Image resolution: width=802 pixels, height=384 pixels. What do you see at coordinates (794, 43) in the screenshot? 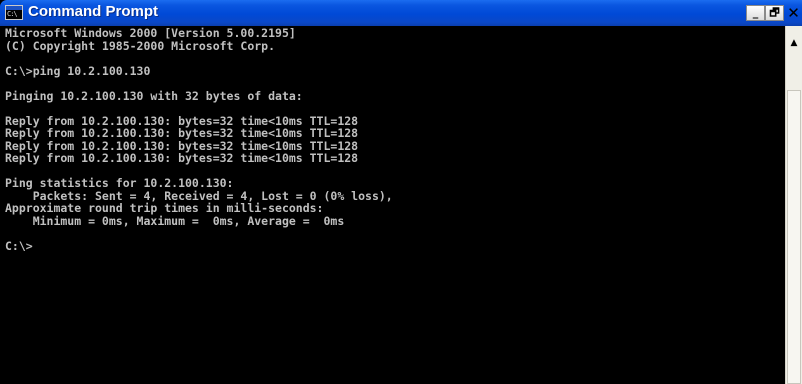
I see `scroll-up-arrow-icon: ▲` at bounding box center [794, 43].